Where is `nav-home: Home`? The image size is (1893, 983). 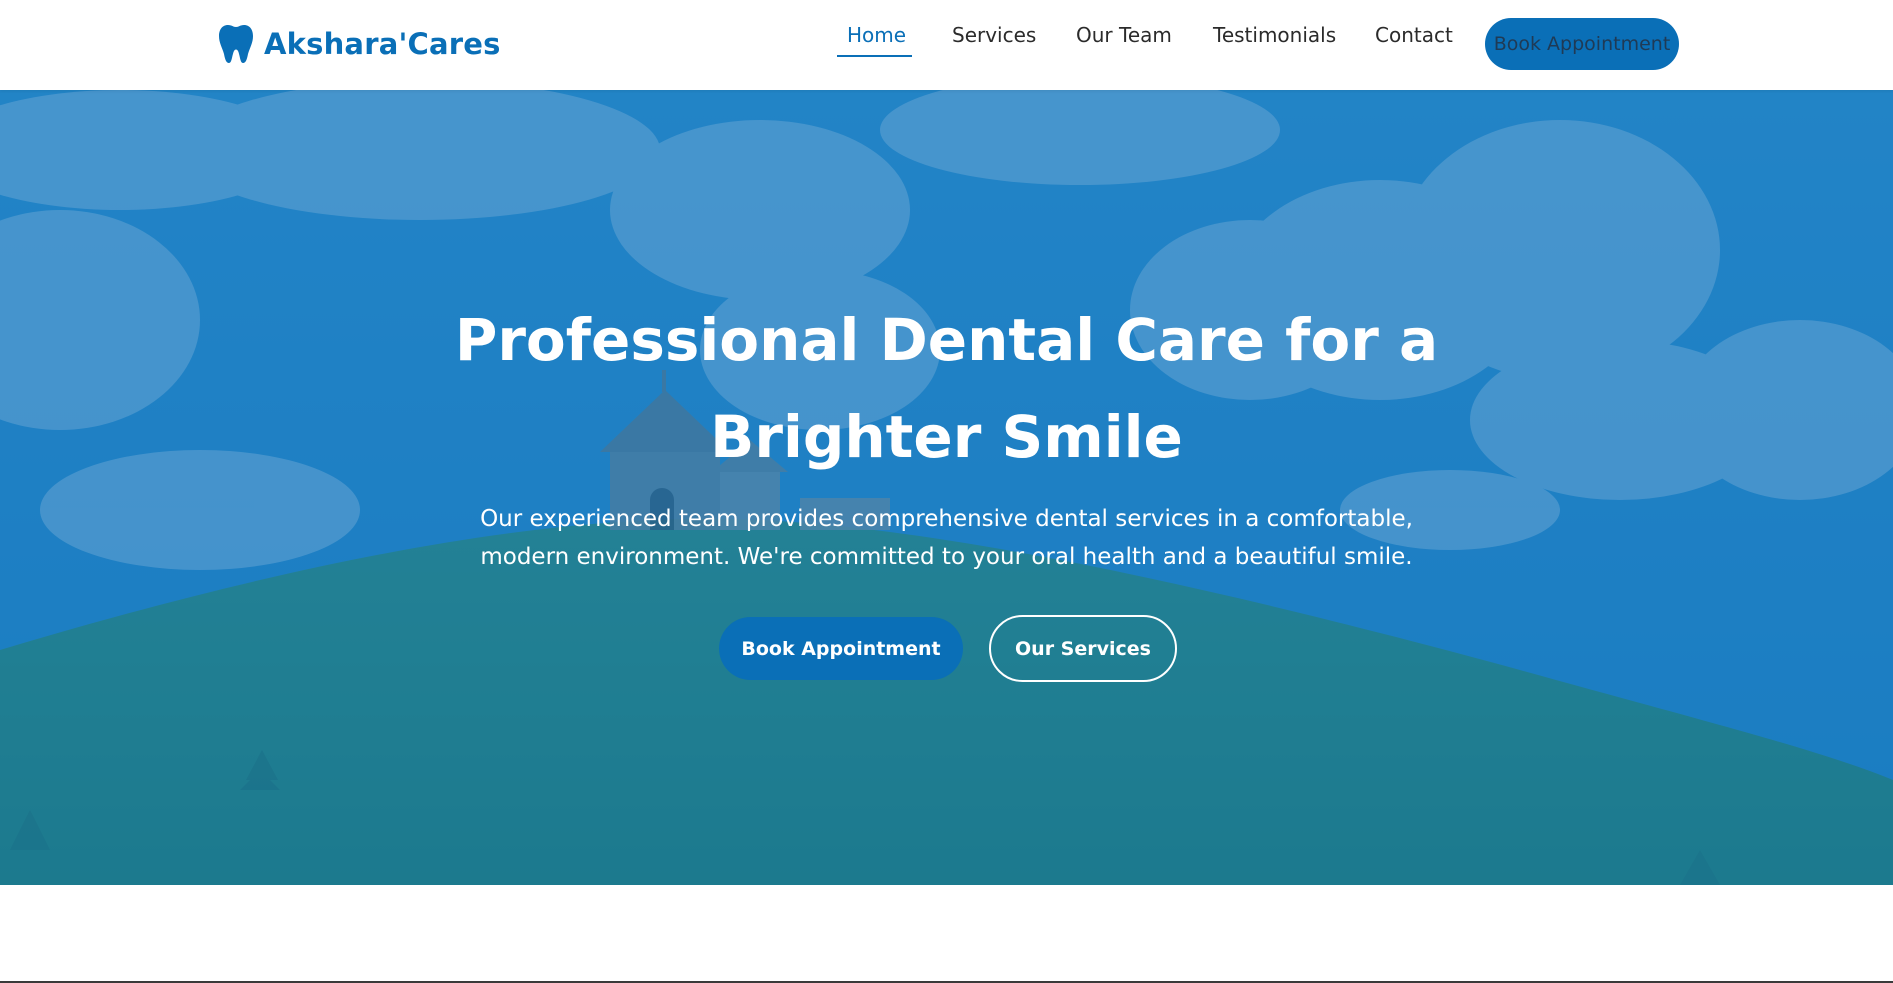
nav-home: Home is located at coordinates (876, 35).